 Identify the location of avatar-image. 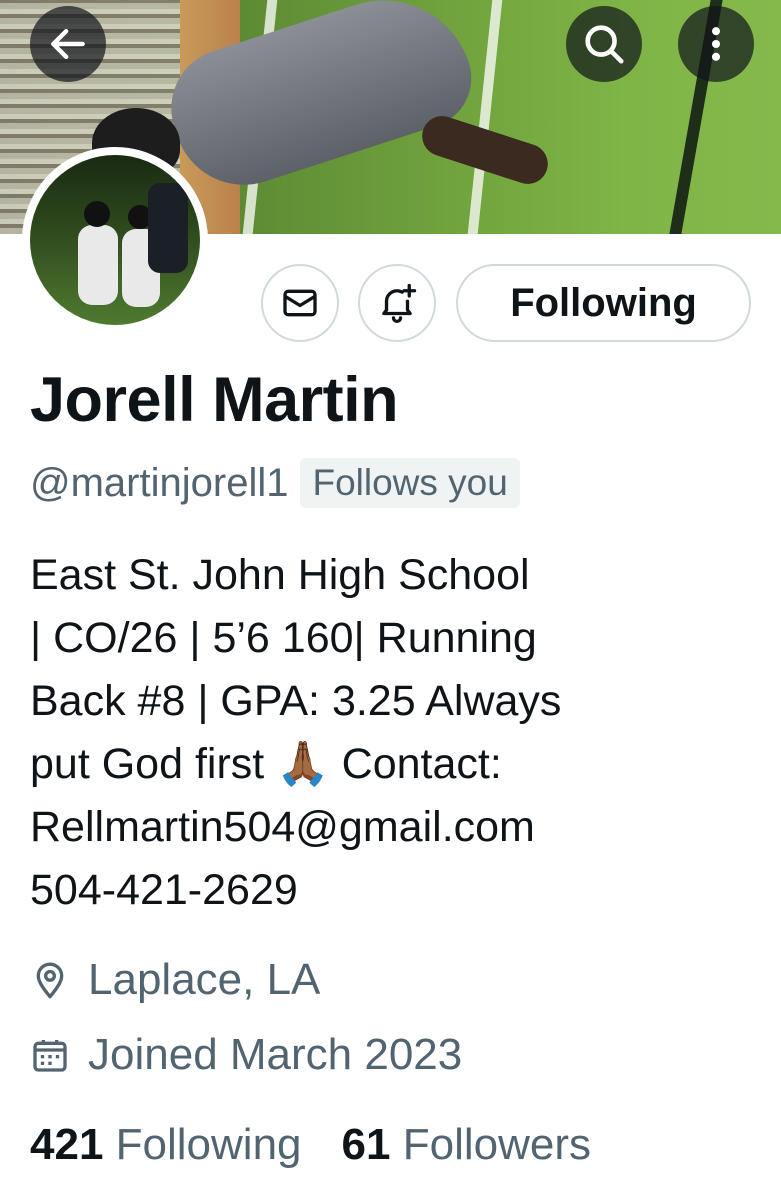
(115, 240).